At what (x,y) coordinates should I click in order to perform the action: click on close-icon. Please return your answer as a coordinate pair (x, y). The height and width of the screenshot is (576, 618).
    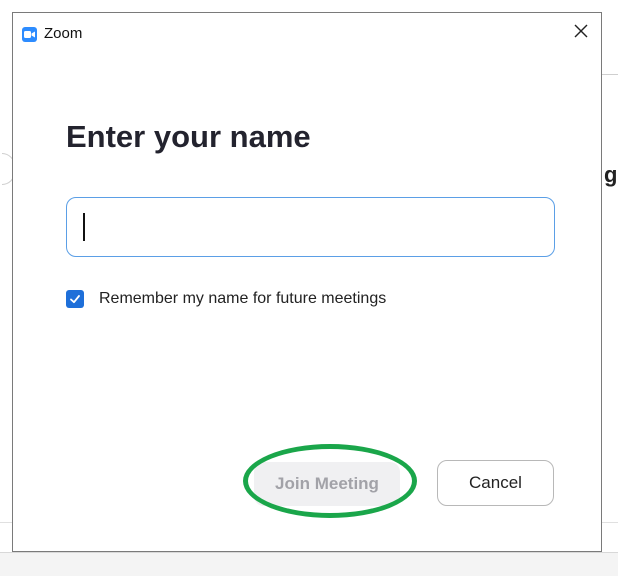
    Looking at the image, I should click on (581, 33).